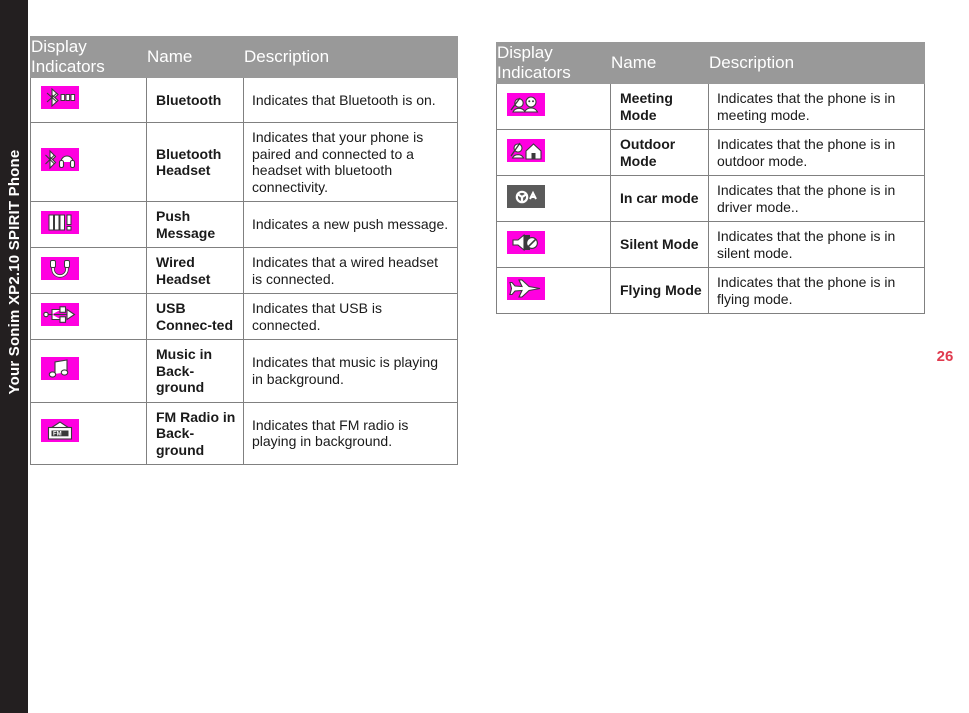  Describe the element at coordinates (526, 104) in the screenshot. I see `meeting-mode-icon` at that location.